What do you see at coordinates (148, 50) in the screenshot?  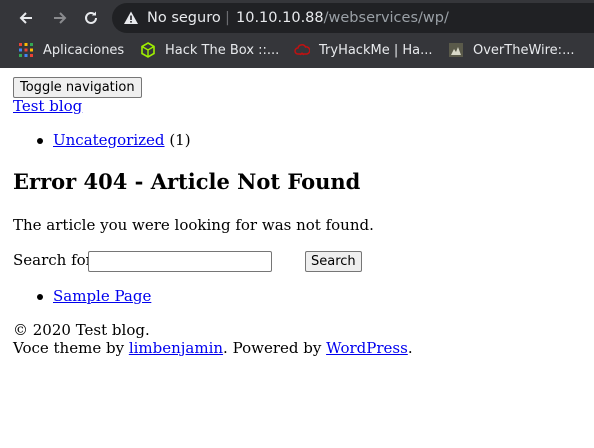 I see `hackthebox-cube-icon` at bounding box center [148, 50].